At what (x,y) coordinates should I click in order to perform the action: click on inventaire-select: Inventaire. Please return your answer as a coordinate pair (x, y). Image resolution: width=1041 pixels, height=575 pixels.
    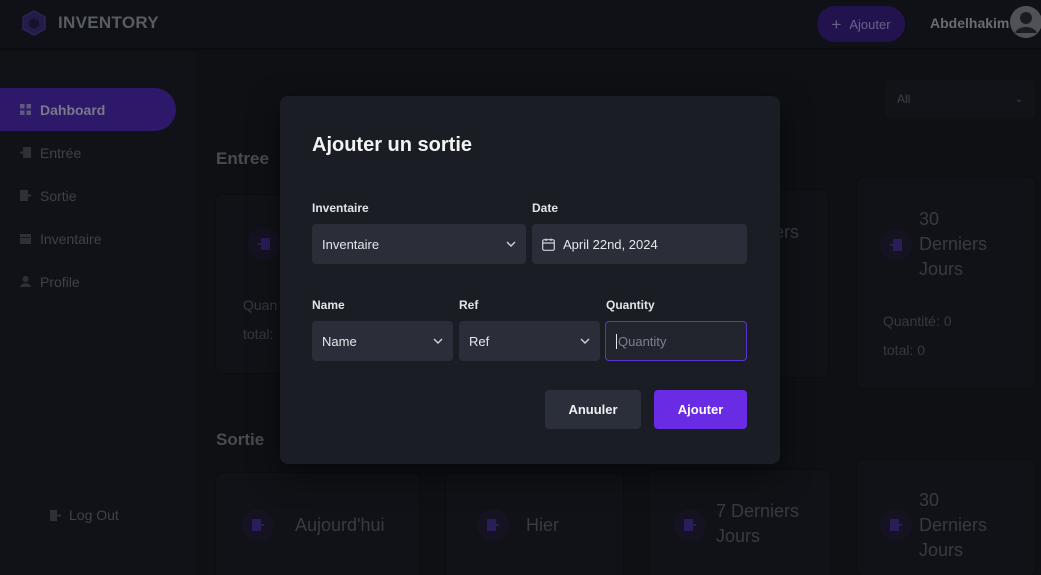
    Looking at the image, I should click on (419, 244).